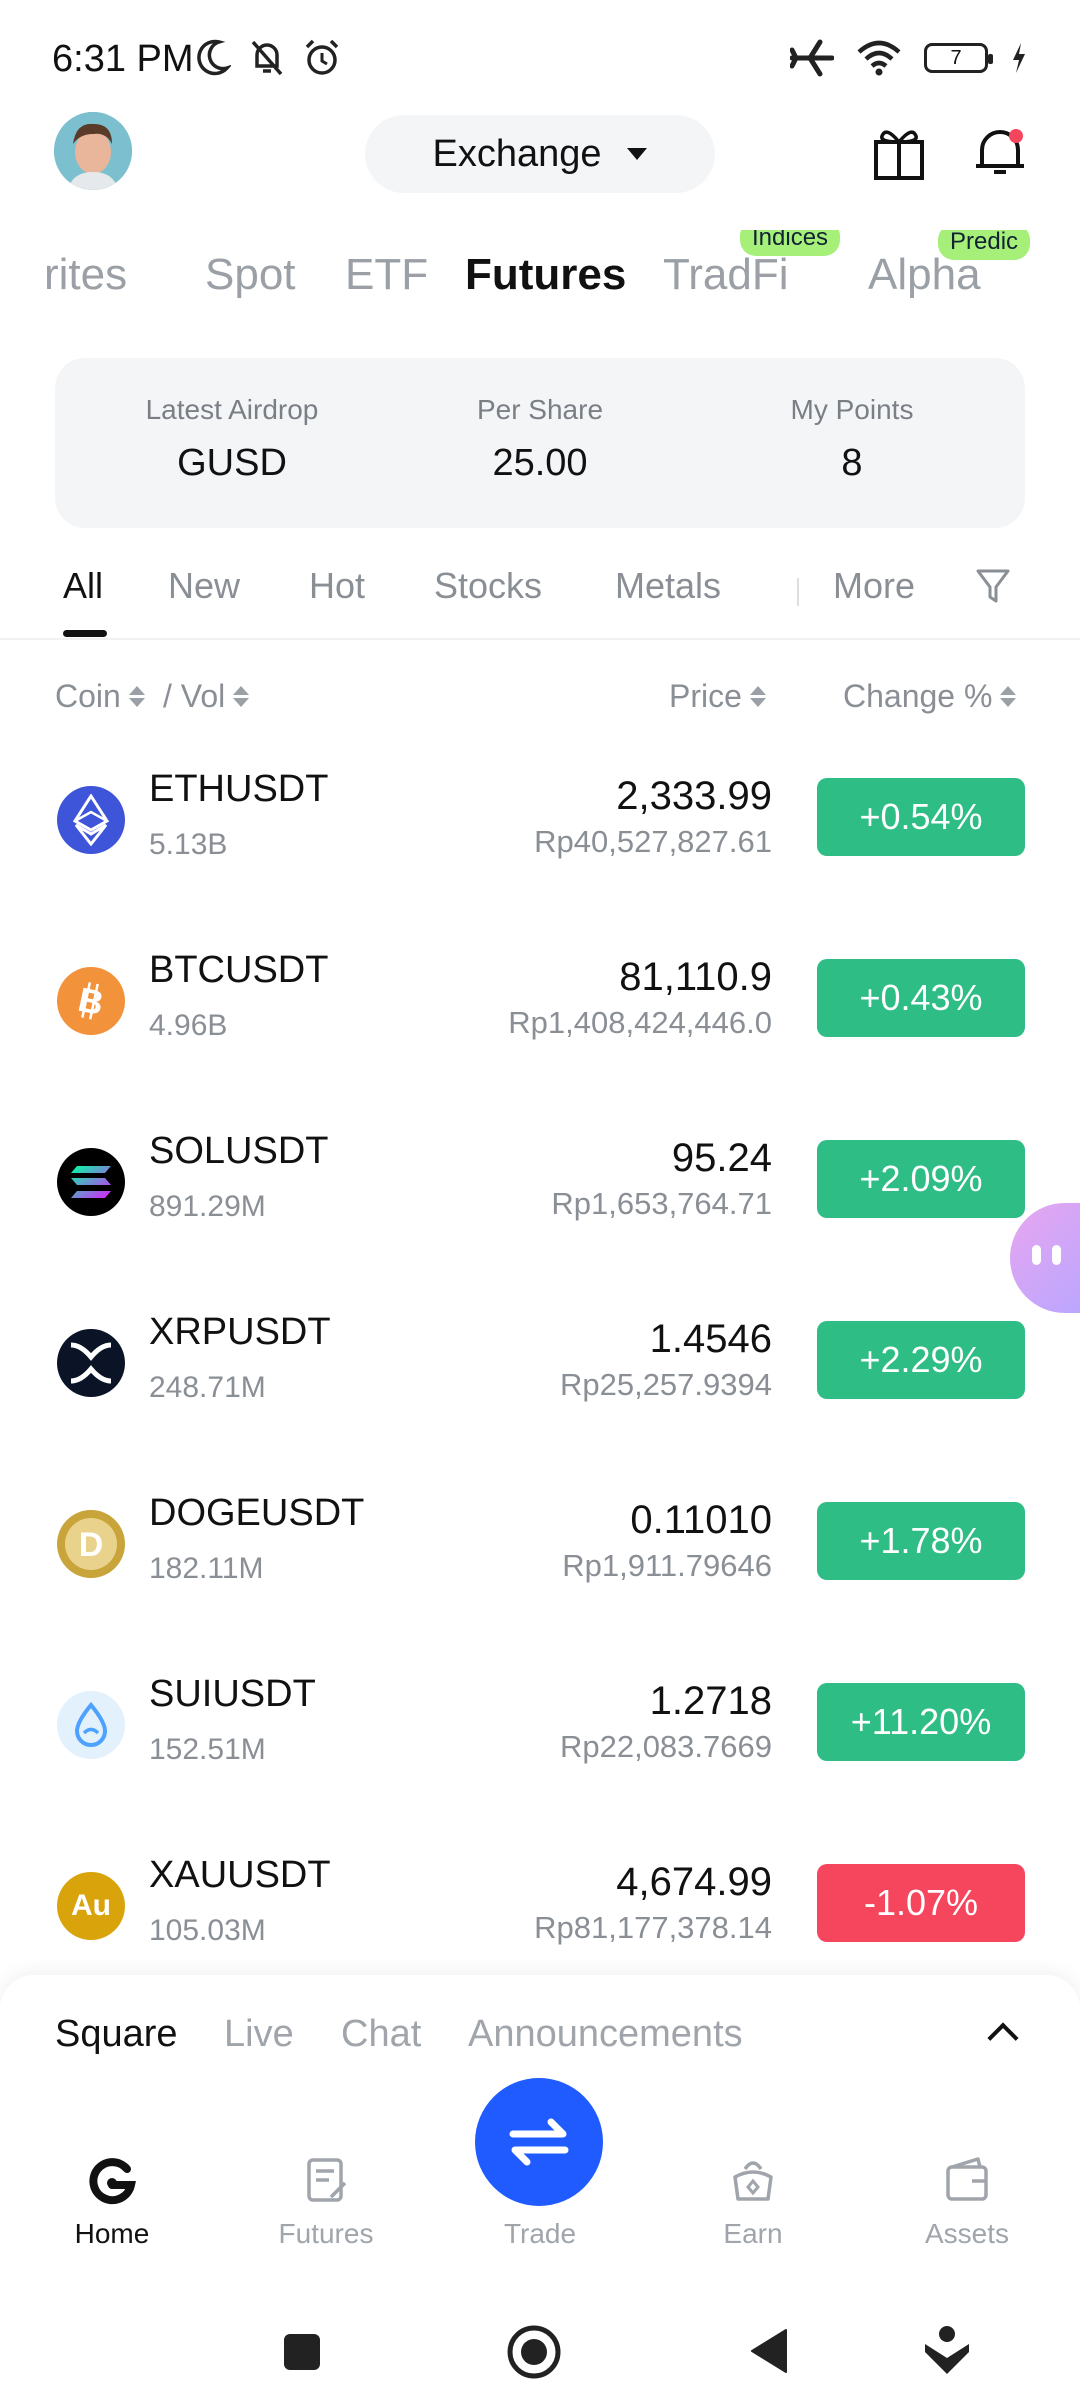 The image size is (1080, 2400). What do you see at coordinates (240, 1332) in the screenshot?
I see `coin-symbol: XRPUSDT` at bounding box center [240, 1332].